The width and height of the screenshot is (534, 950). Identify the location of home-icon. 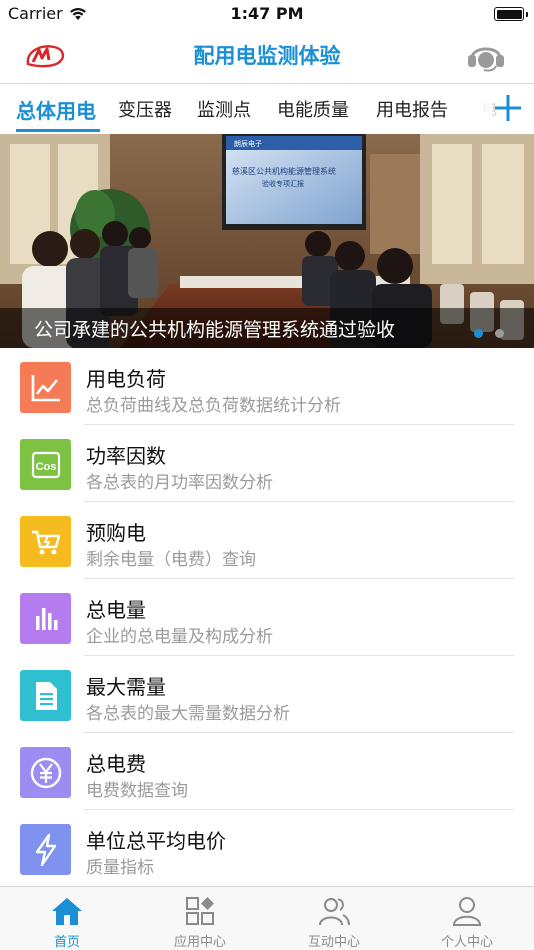
(67, 911).